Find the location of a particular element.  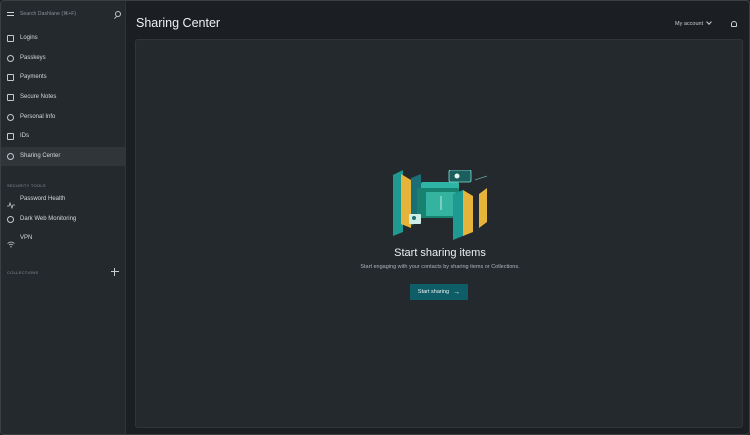

sidebar-item-label: Secure Notes is located at coordinates (38, 97).